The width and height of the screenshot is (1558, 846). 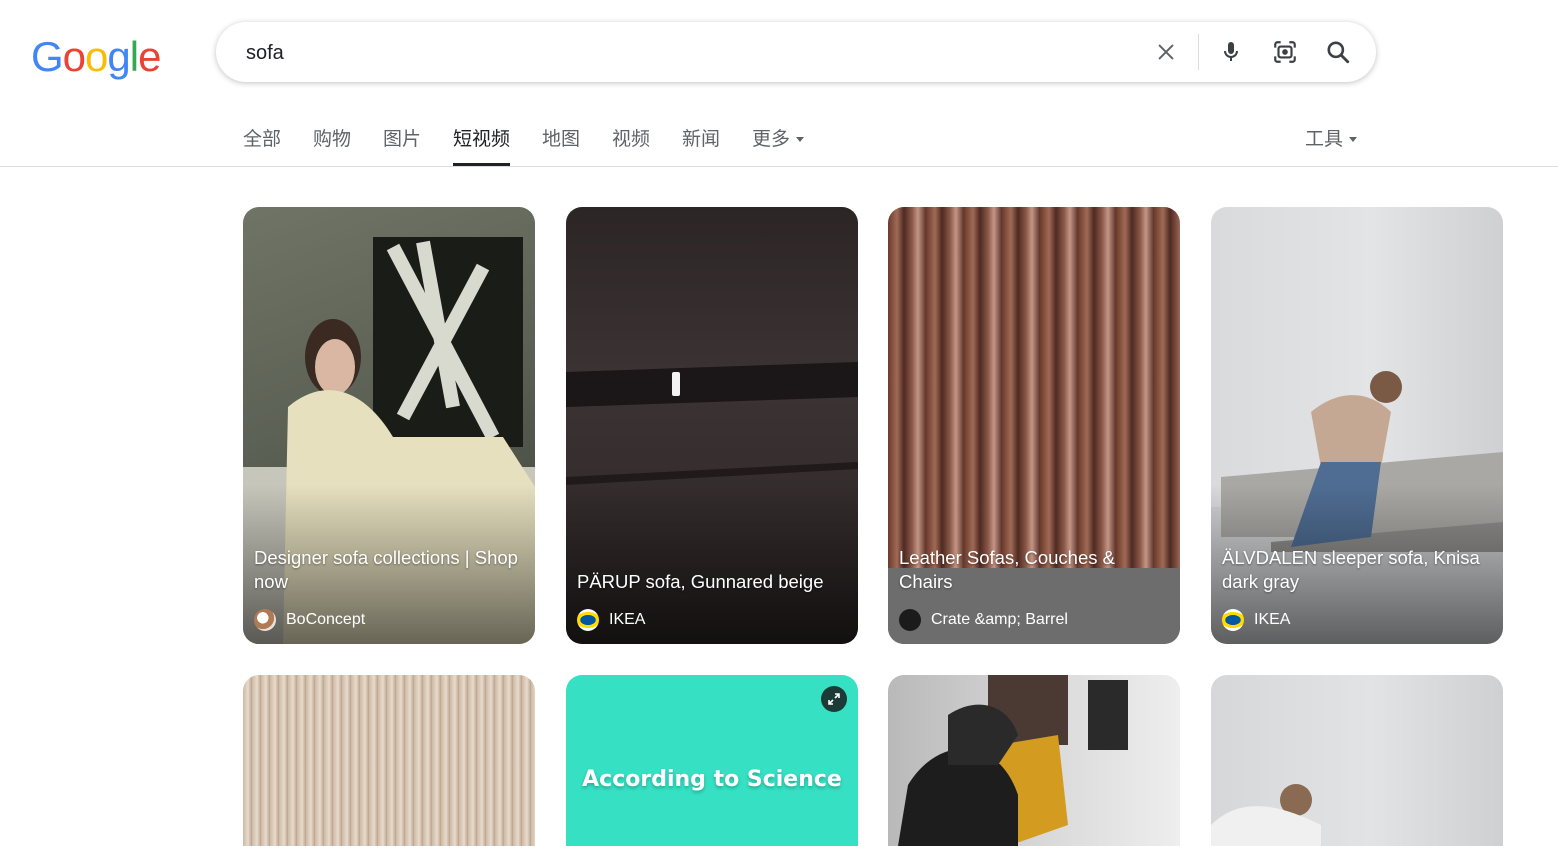 What do you see at coordinates (1198, 52) in the screenshot?
I see `search-divider` at bounding box center [1198, 52].